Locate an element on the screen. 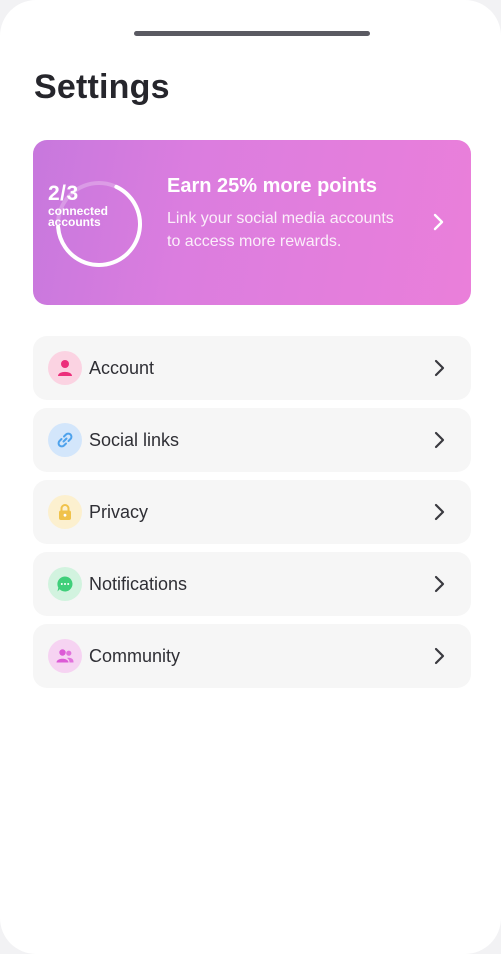 This screenshot has width=501, height=954. settings-item-label: Community is located at coordinates (135, 656).